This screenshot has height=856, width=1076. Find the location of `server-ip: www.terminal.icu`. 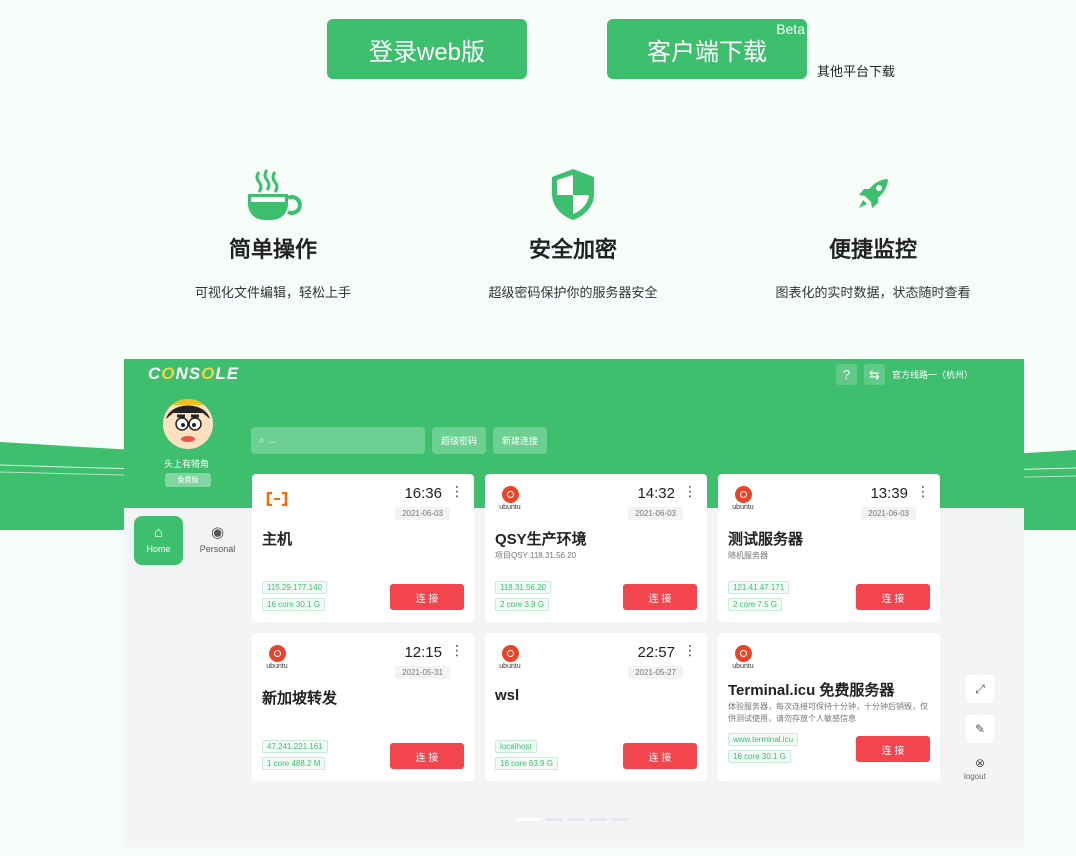

server-ip: www.terminal.icu is located at coordinates (763, 739).